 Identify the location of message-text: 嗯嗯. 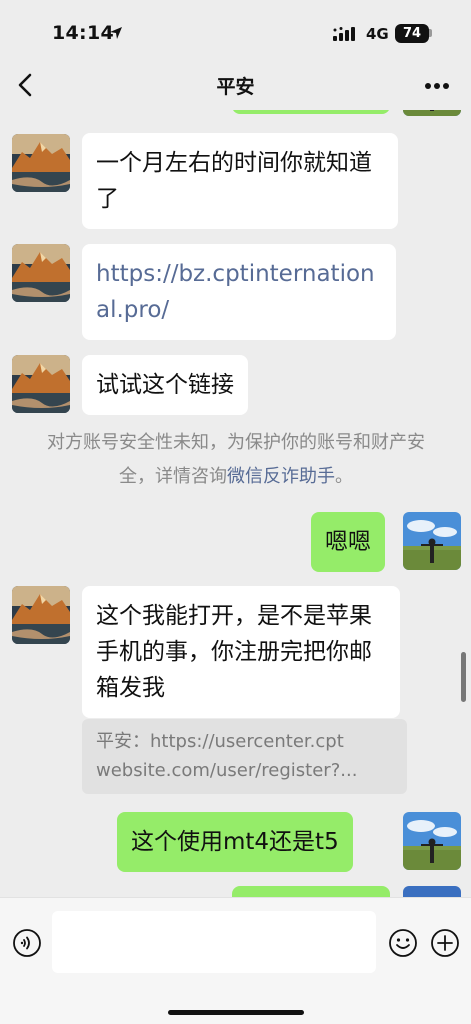
(348, 542).